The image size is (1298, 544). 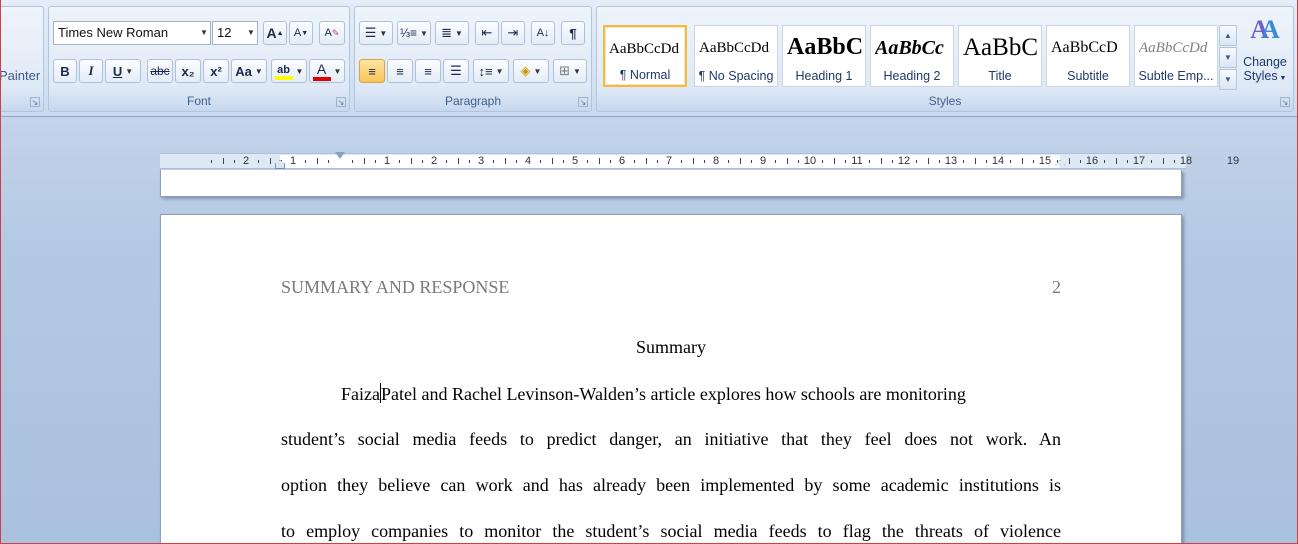 What do you see at coordinates (583, 102) in the screenshot?
I see `paragraph-launcher-icon: ↘` at bounding box center [583, 102].